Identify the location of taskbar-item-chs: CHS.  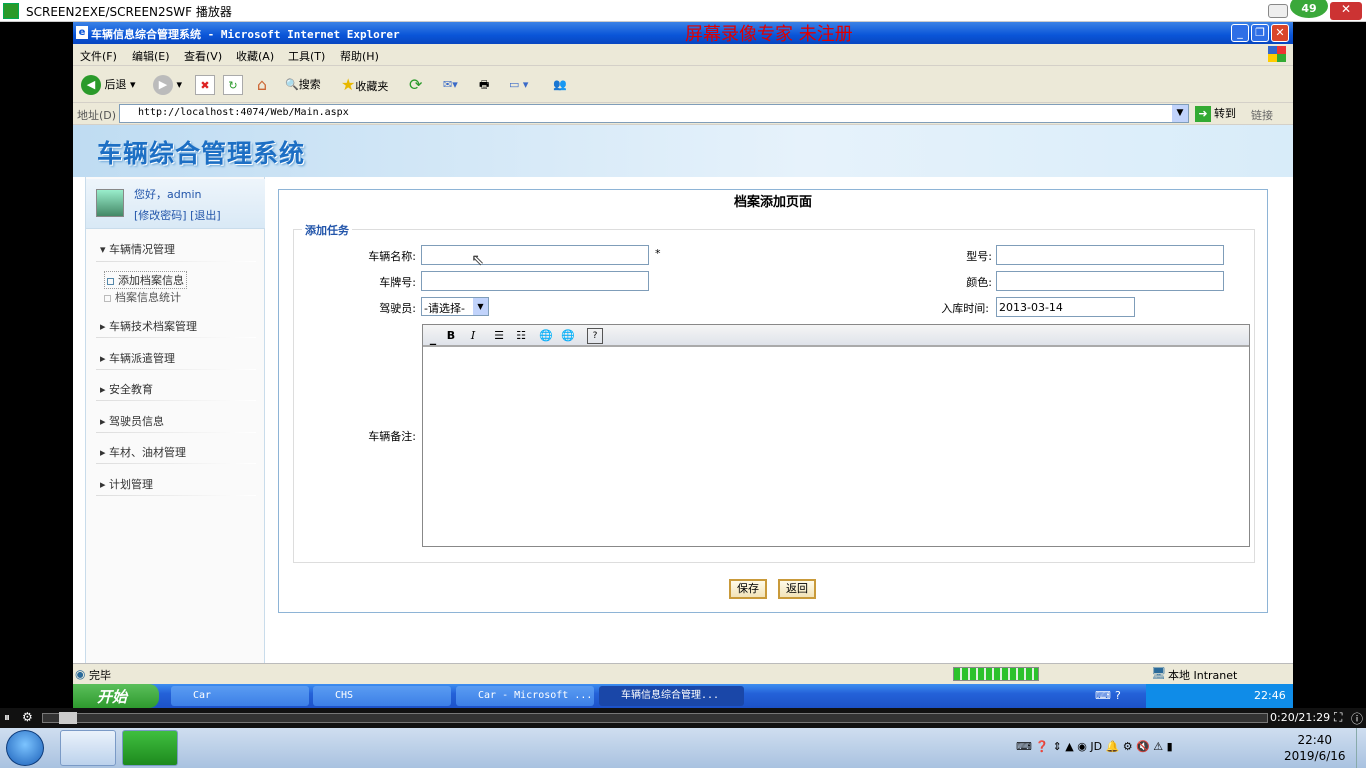
(382, 696).